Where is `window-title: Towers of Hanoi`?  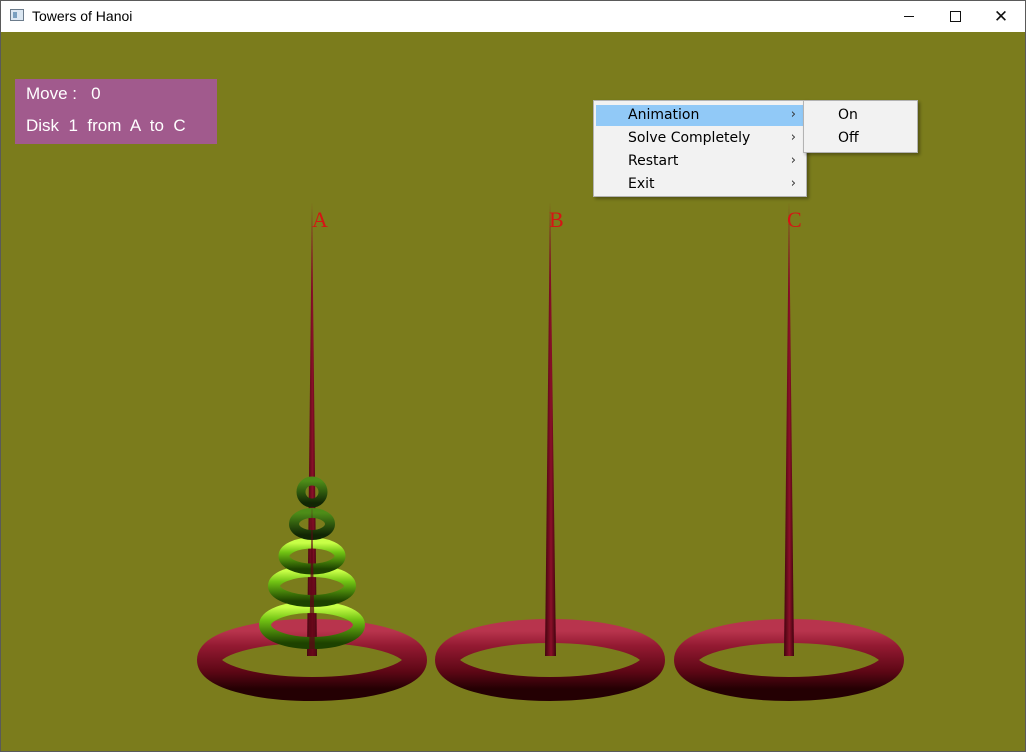
window-title: Towers of Hanoi is located at coordinates (82, 16).